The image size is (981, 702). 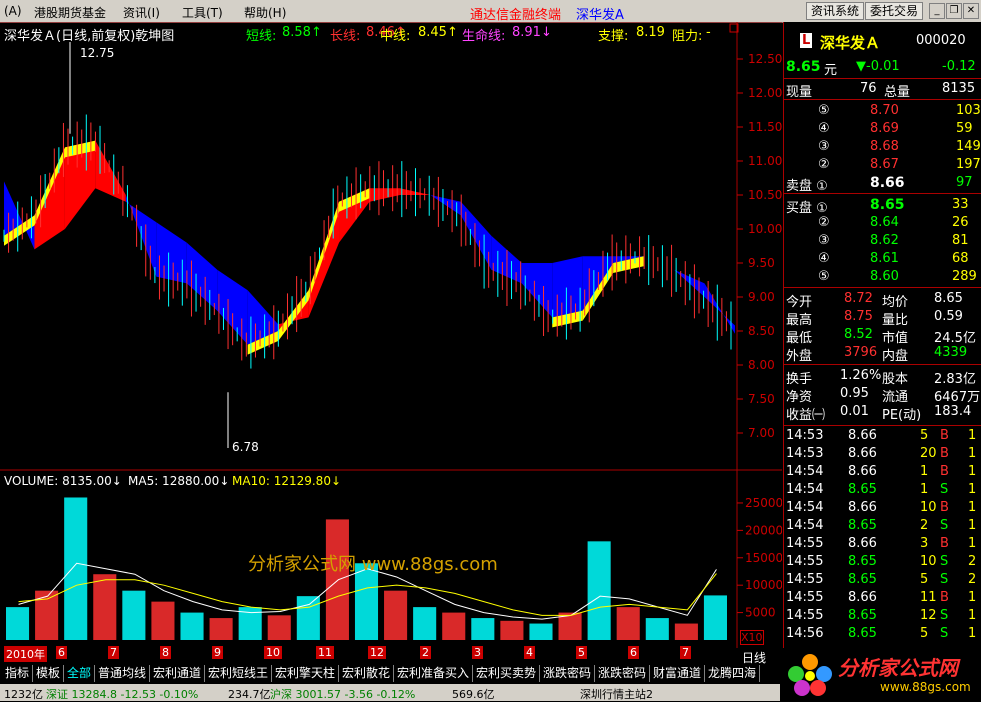 What do you see at coordinates (367, 673) in the screenshot?
I see `indicator-tab: 宏利散花` at bounding box center [367, 673].